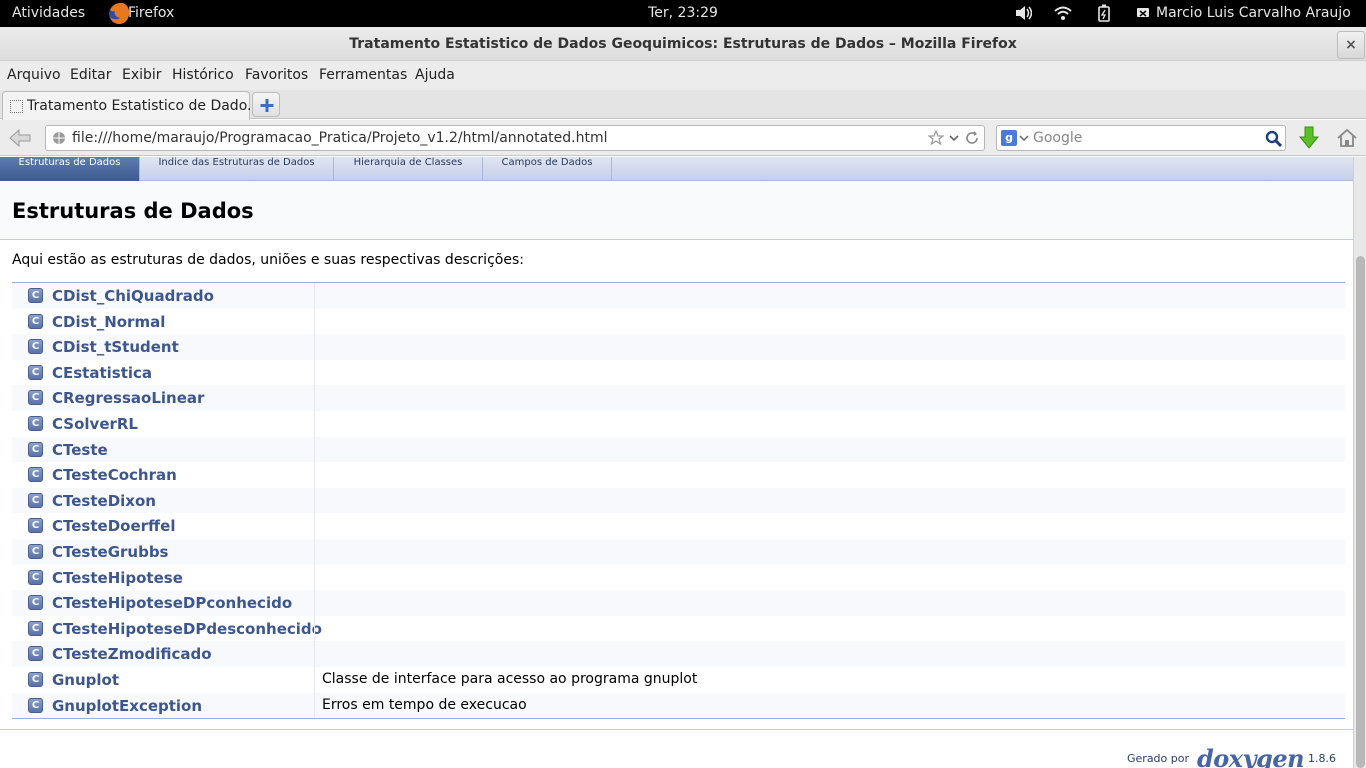 The image size is (1366, 768). What do you see at coordinates (1351, 45) in the screenshot?
I see `close-window-button: ×` at bounding box center [1351, 45].